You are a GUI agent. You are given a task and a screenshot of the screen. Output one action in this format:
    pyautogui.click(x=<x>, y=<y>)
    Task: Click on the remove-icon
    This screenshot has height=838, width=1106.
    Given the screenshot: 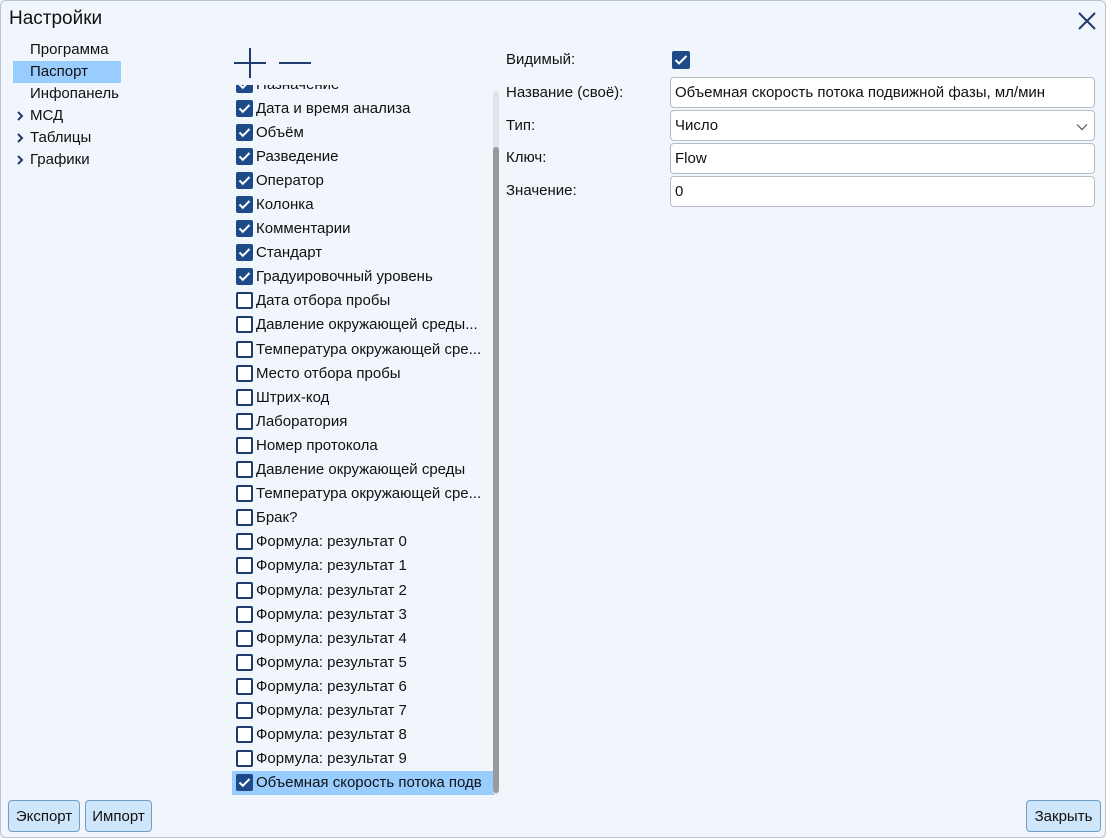 What is the action you would take?
    pyautogui.click(x=295, y=63)
    